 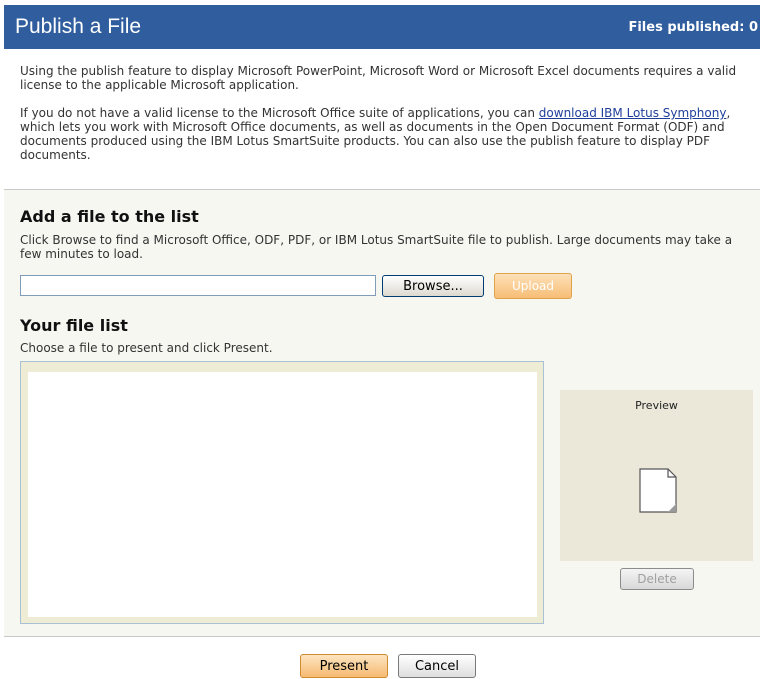 I want to click on dialog-header: Publish a File Files published: 0, so click(x=382, y=27).